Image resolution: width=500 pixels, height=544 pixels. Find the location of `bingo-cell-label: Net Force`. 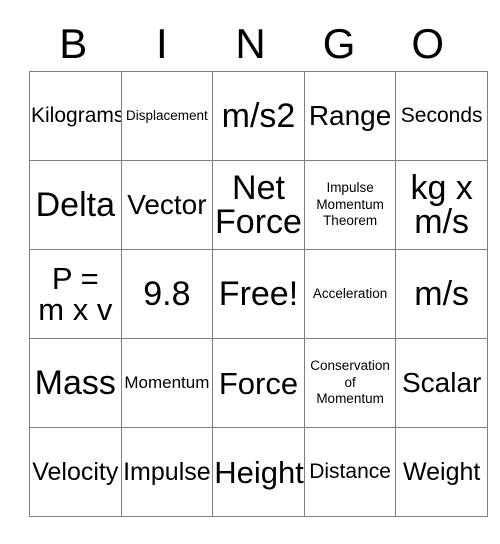

bingo-cell-label: Net Force is located at coordinates (258, 205).